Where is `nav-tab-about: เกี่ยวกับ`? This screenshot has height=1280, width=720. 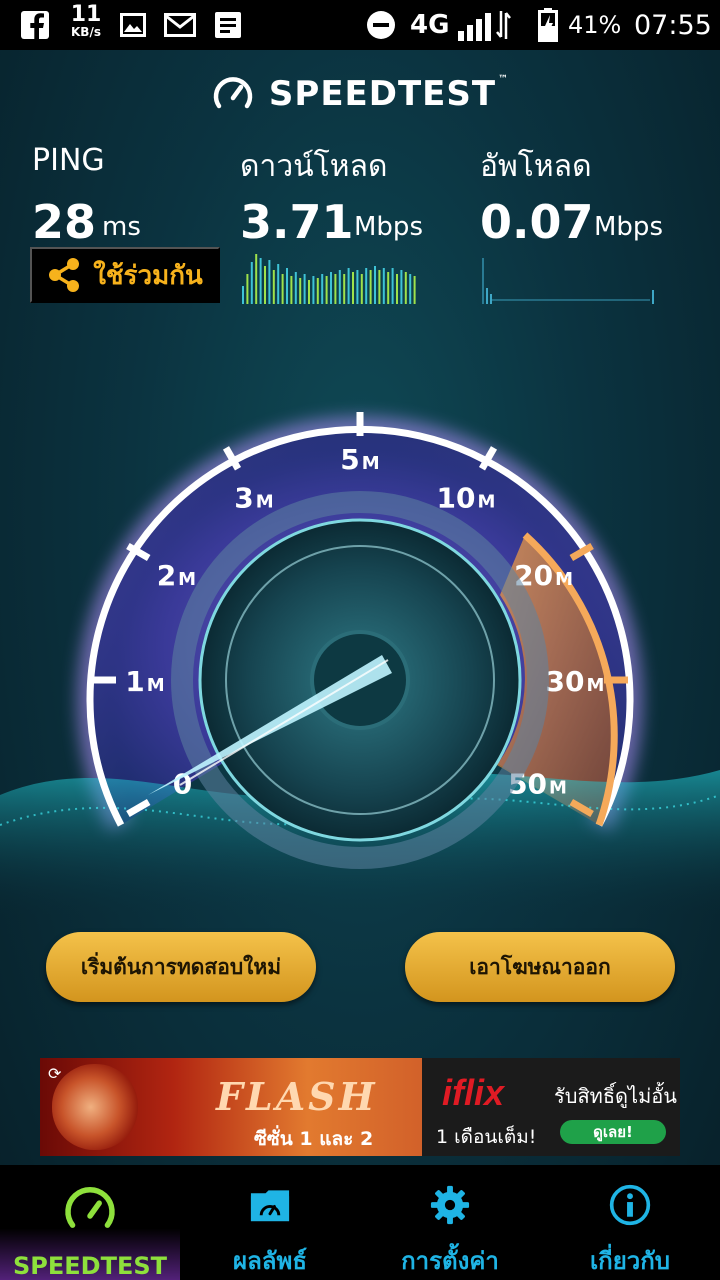 nav-tab-about: เกี่ยวกับ is located at coordinates (630, 1222).